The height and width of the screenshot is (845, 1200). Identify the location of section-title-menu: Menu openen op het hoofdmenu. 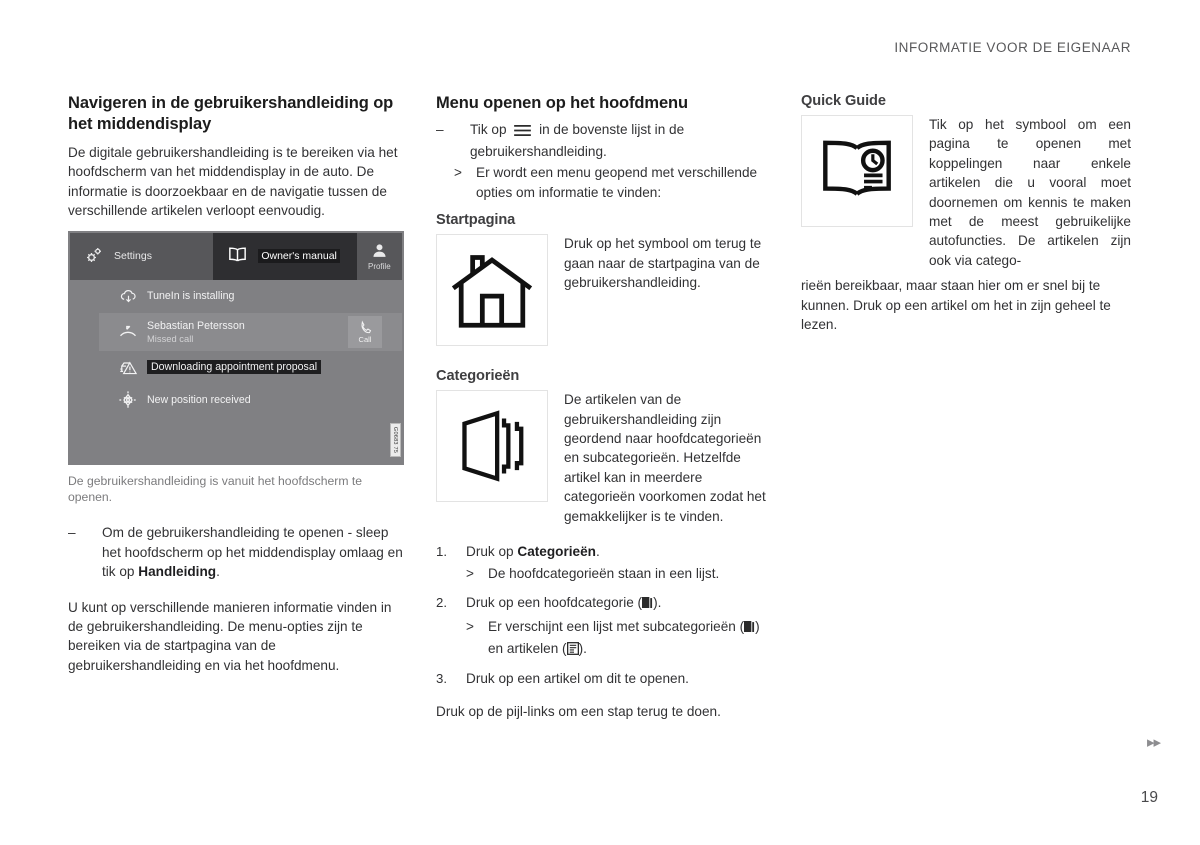
(562, 103).